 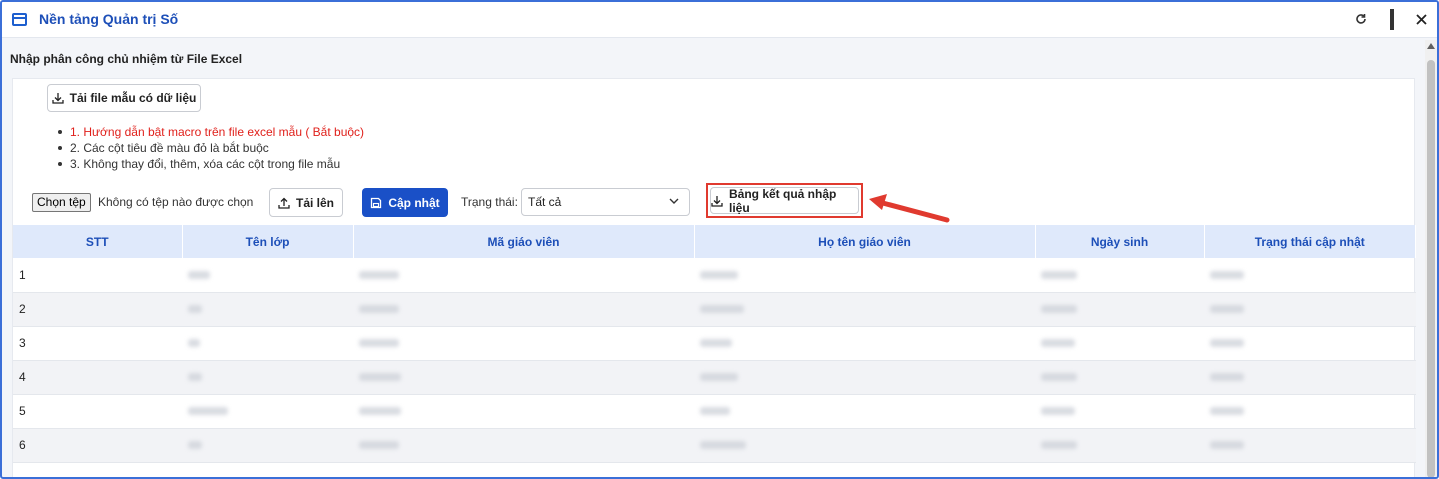 What do you see at coordinates (97, 411) in the screenshot?
I see `row-index: 5` at bounding box center [97, 411].